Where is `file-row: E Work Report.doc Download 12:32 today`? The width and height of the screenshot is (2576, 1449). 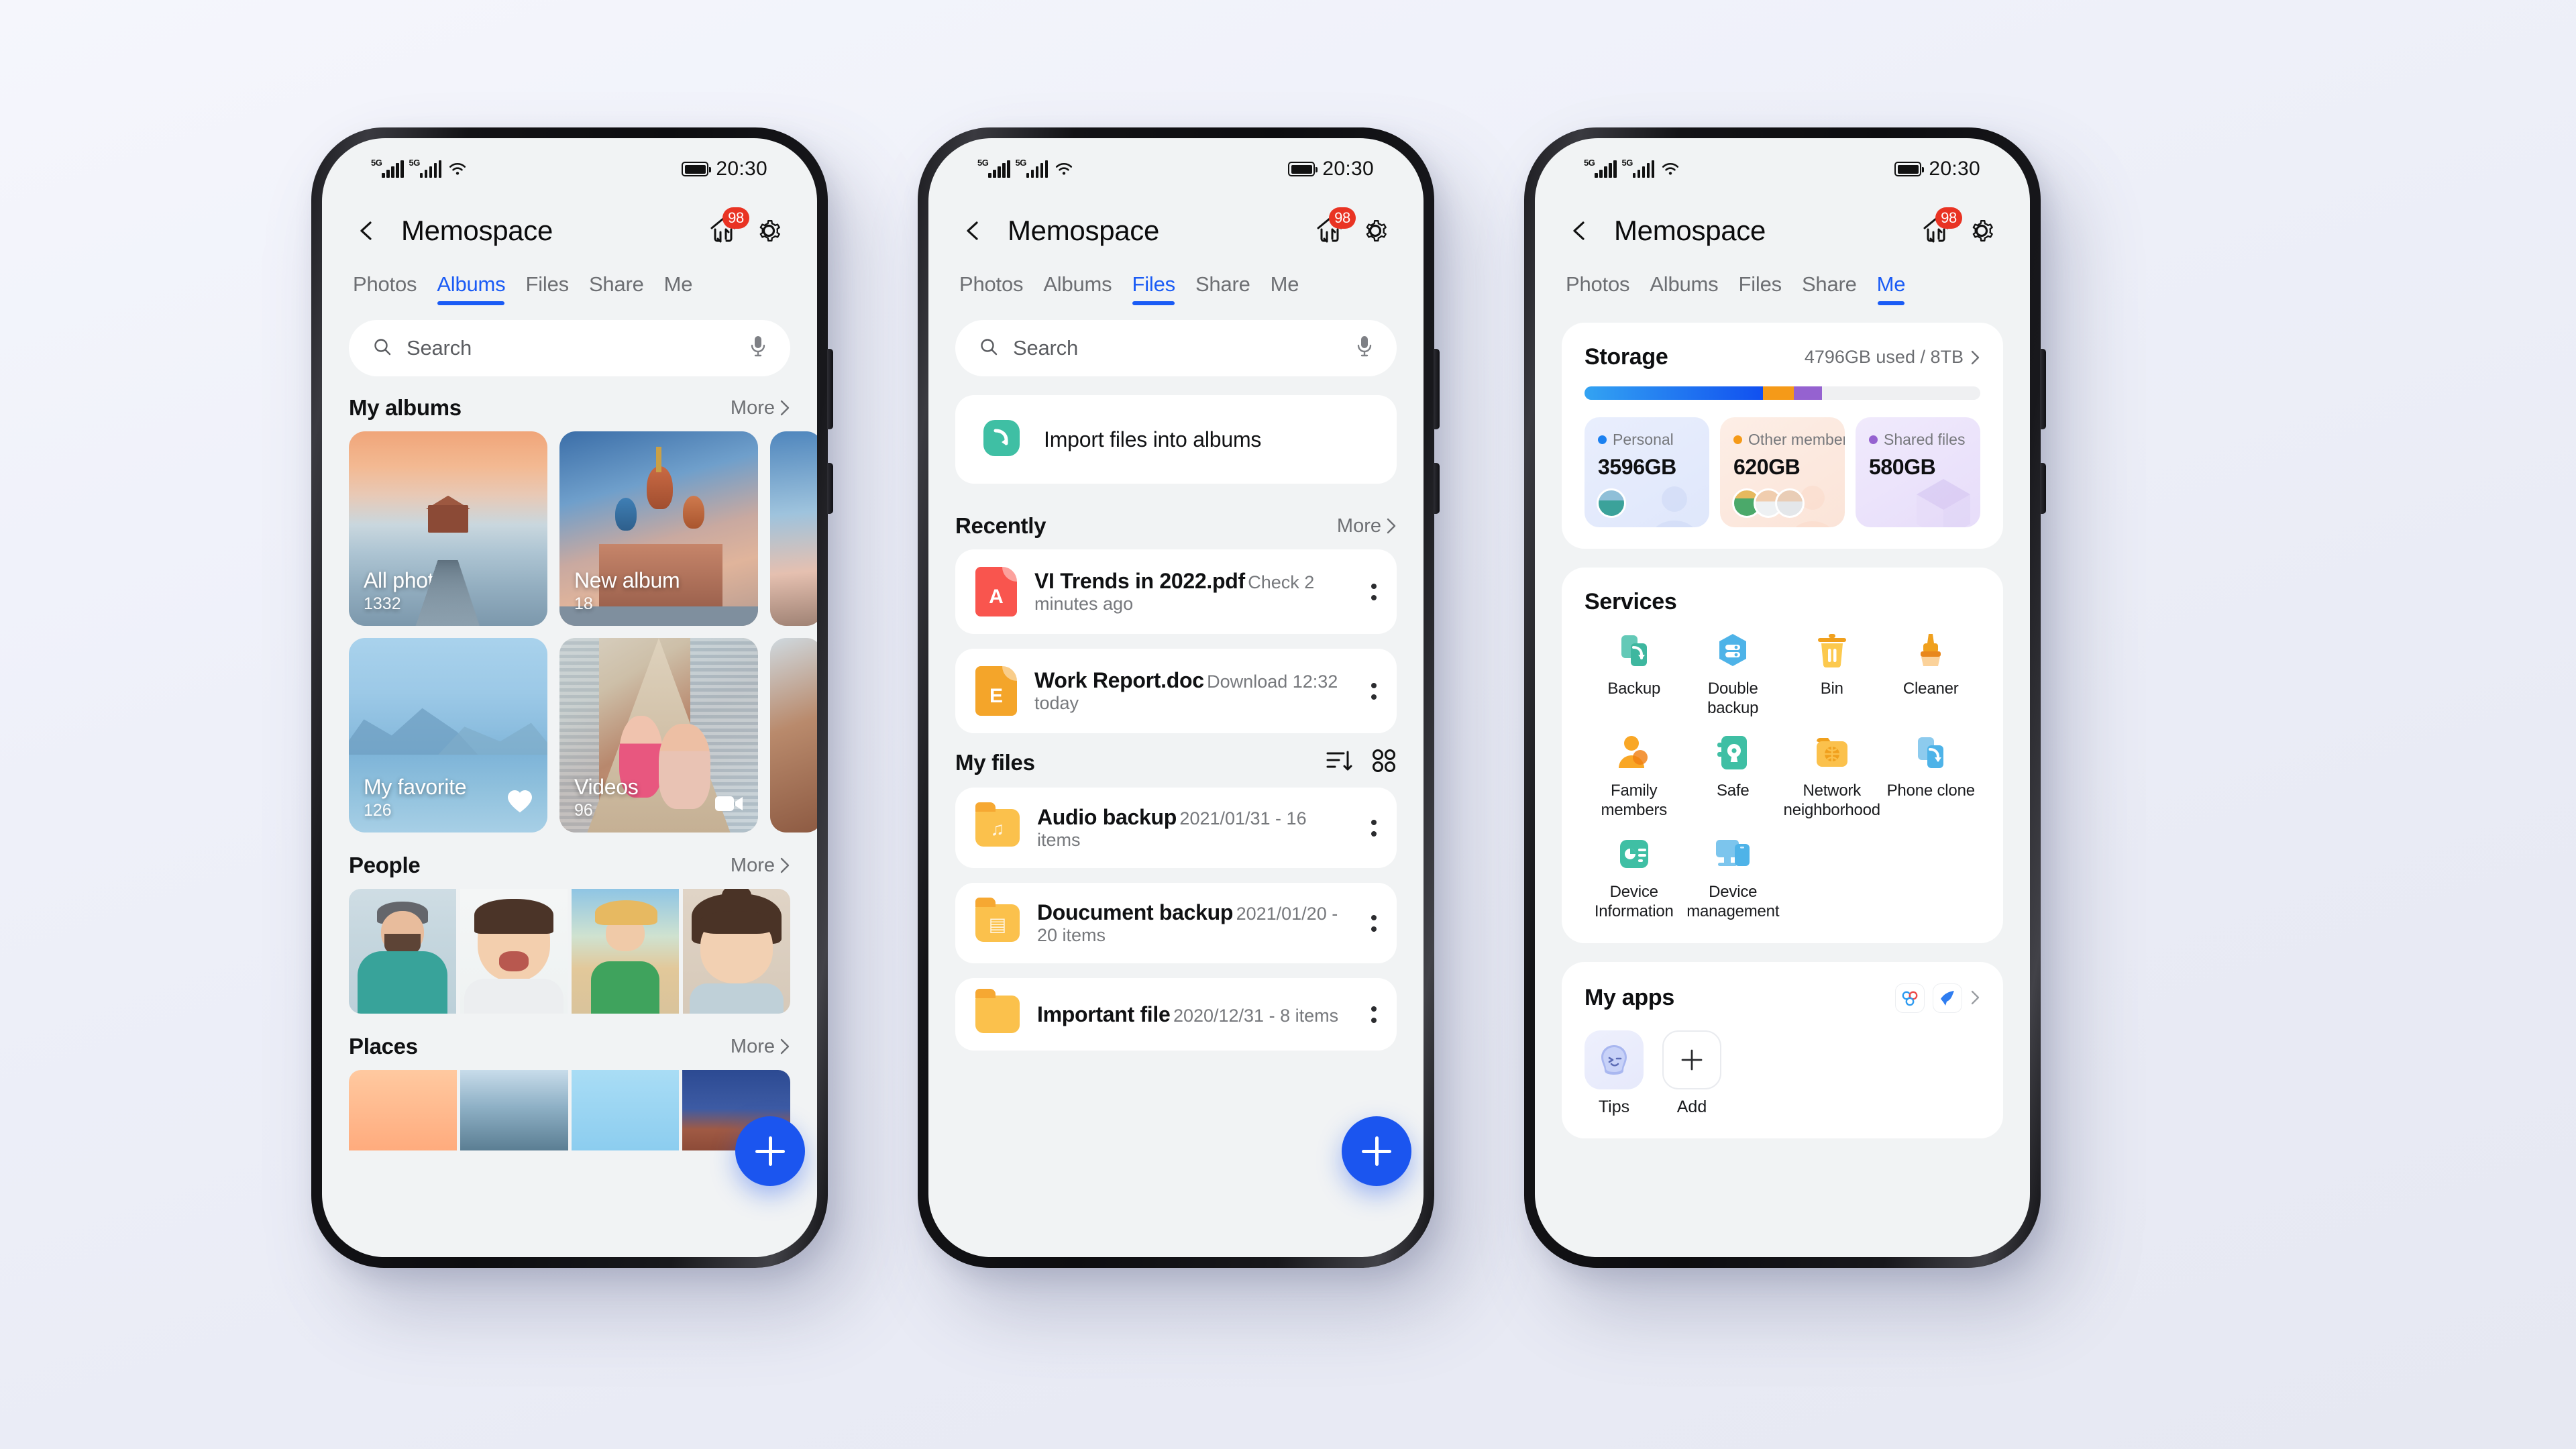
file-row: E Work Report.doc Download 12:32 today is located at coordinates (1176, 691).